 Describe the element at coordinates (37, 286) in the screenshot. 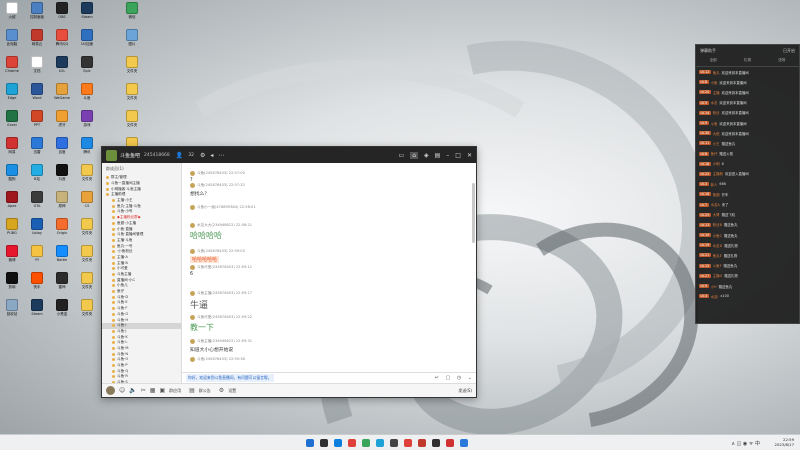

I see `desktop-icon: 快手` at that location.